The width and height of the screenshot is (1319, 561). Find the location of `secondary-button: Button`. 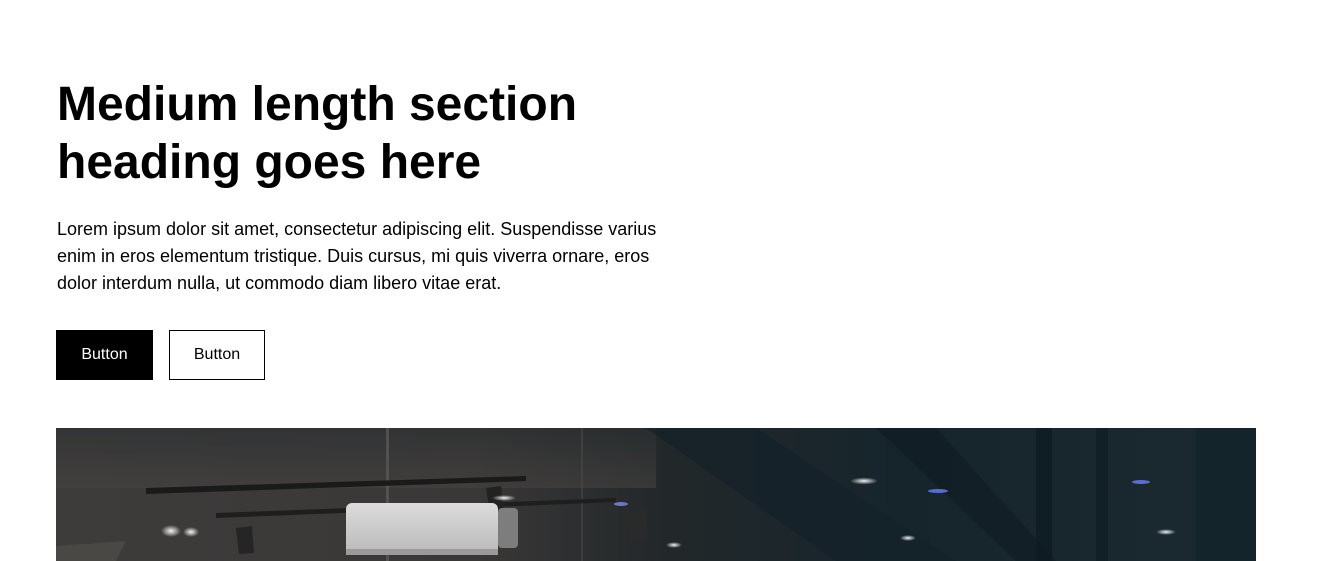

secondary-button: Button is located at coordinates (217, 355).